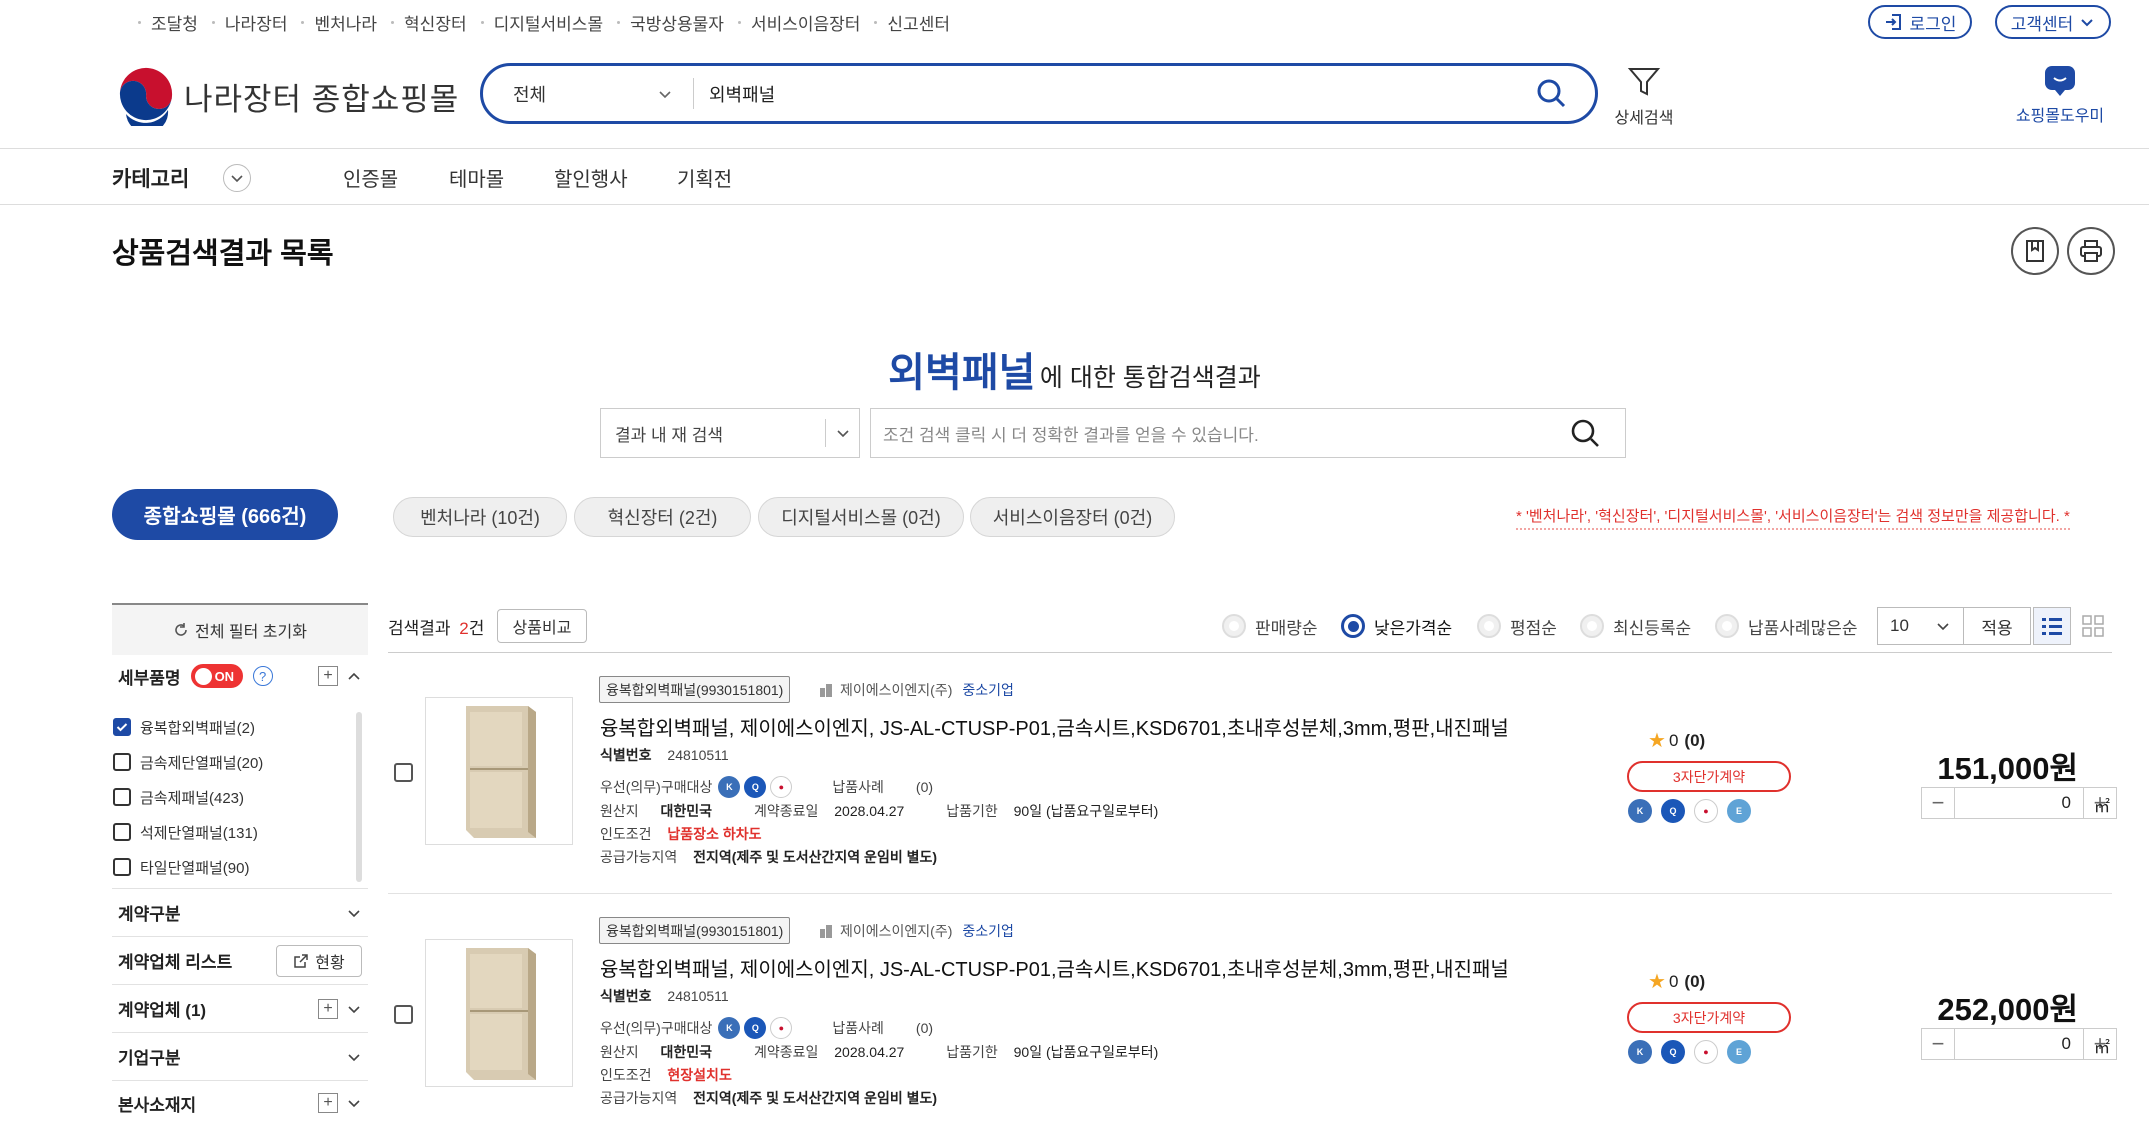 Image resolution: width=2149 pixels, height=1125 pixels. I want to click on filter-reset-button: 전체 필터 초기화, so click(240, 629).